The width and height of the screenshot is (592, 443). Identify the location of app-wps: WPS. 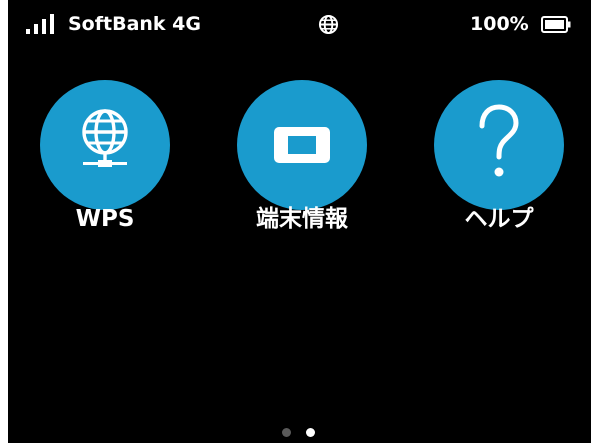
(105, 160).